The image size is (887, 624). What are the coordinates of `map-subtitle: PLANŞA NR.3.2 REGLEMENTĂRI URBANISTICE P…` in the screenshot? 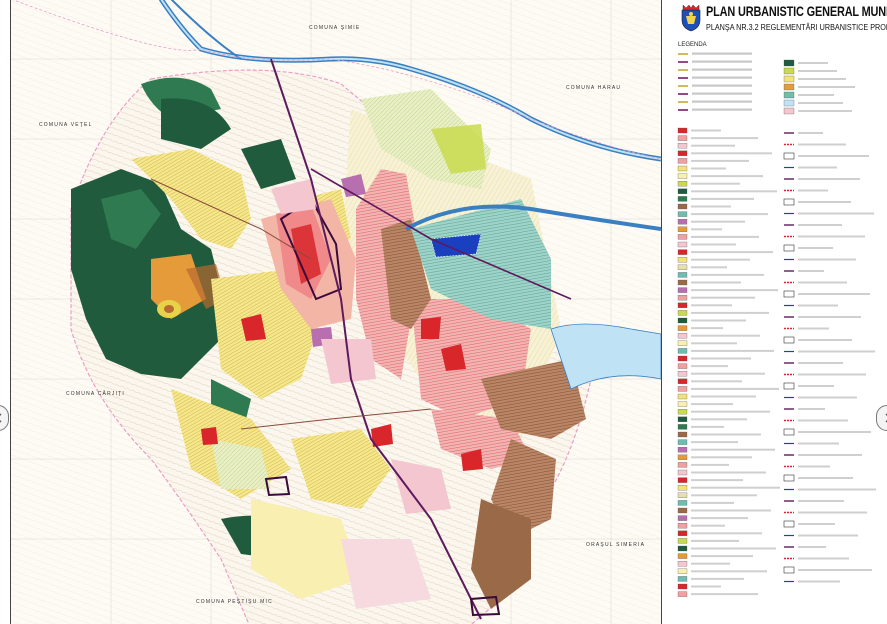 It's located at (796, 27).